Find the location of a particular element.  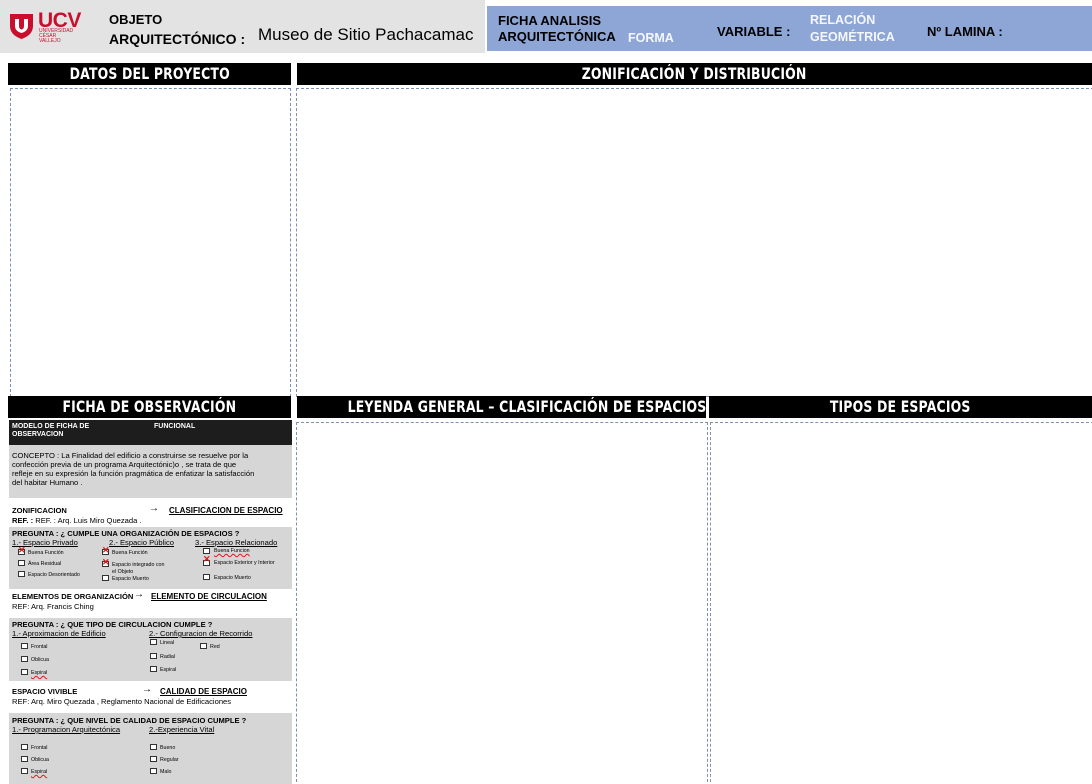

col1-item-2: Área Residual is located at coordinates (45, 564).